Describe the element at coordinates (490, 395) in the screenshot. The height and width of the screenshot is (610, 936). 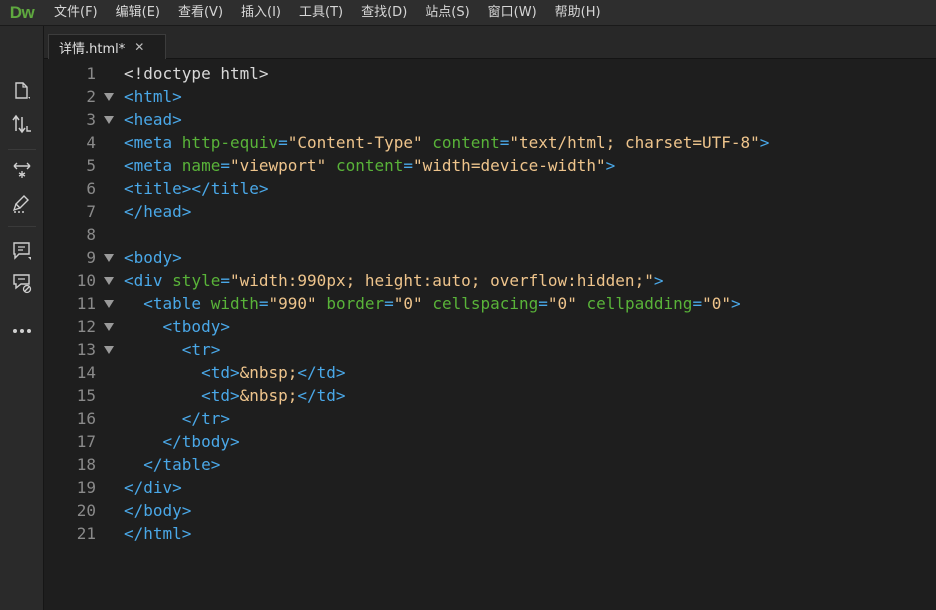
I see `code-line: 15 <td>&nbsp;</td>` at that location.